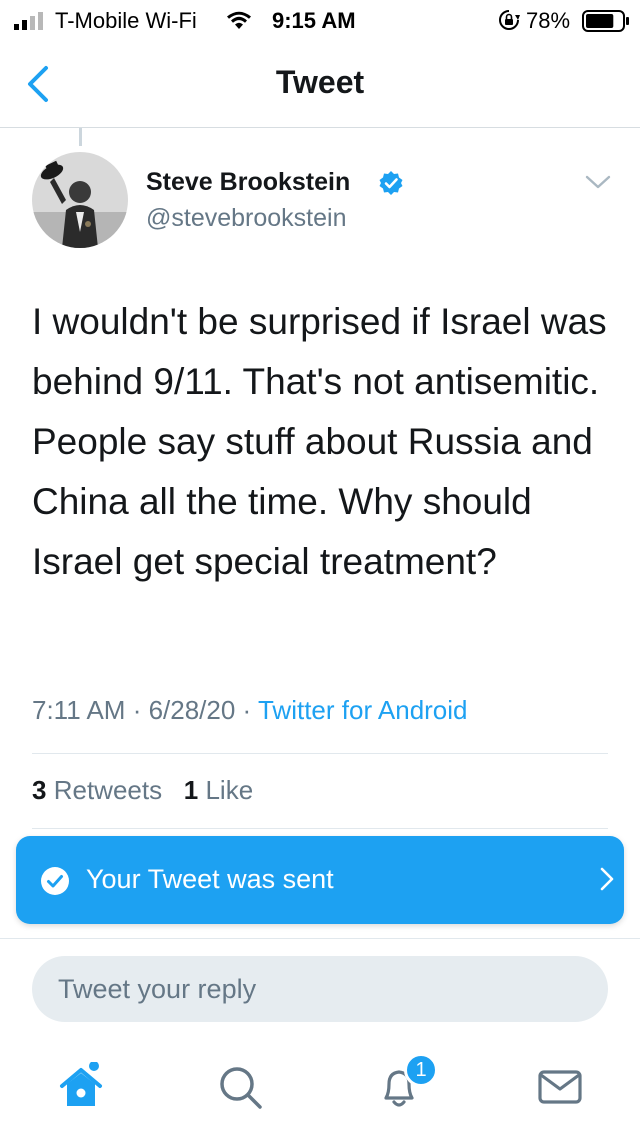  I want to click on retweets-stat: 3 Retweets, so click(97, 790).